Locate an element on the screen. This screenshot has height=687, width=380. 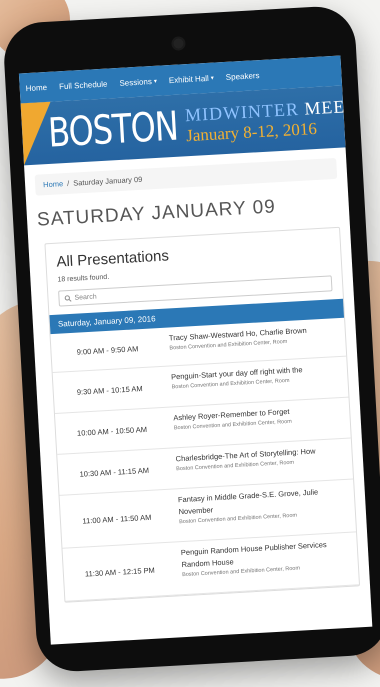
search-icon is located at coordinates (68, 298).